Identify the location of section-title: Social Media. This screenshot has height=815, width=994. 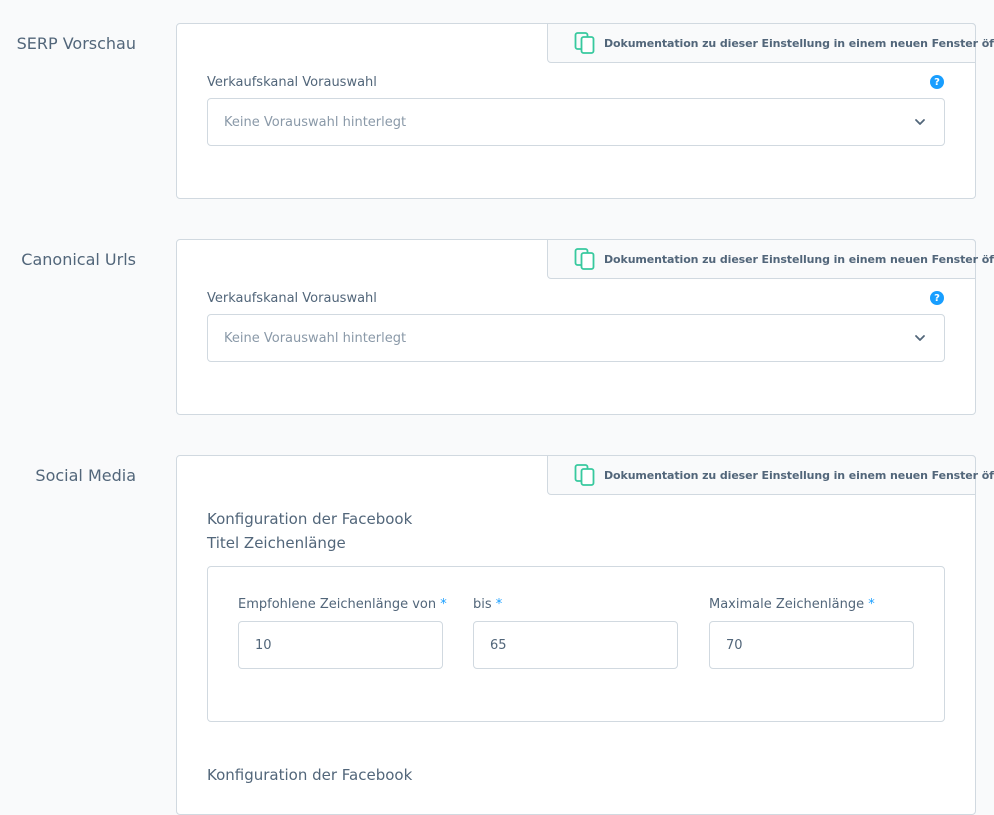
(85, 475).